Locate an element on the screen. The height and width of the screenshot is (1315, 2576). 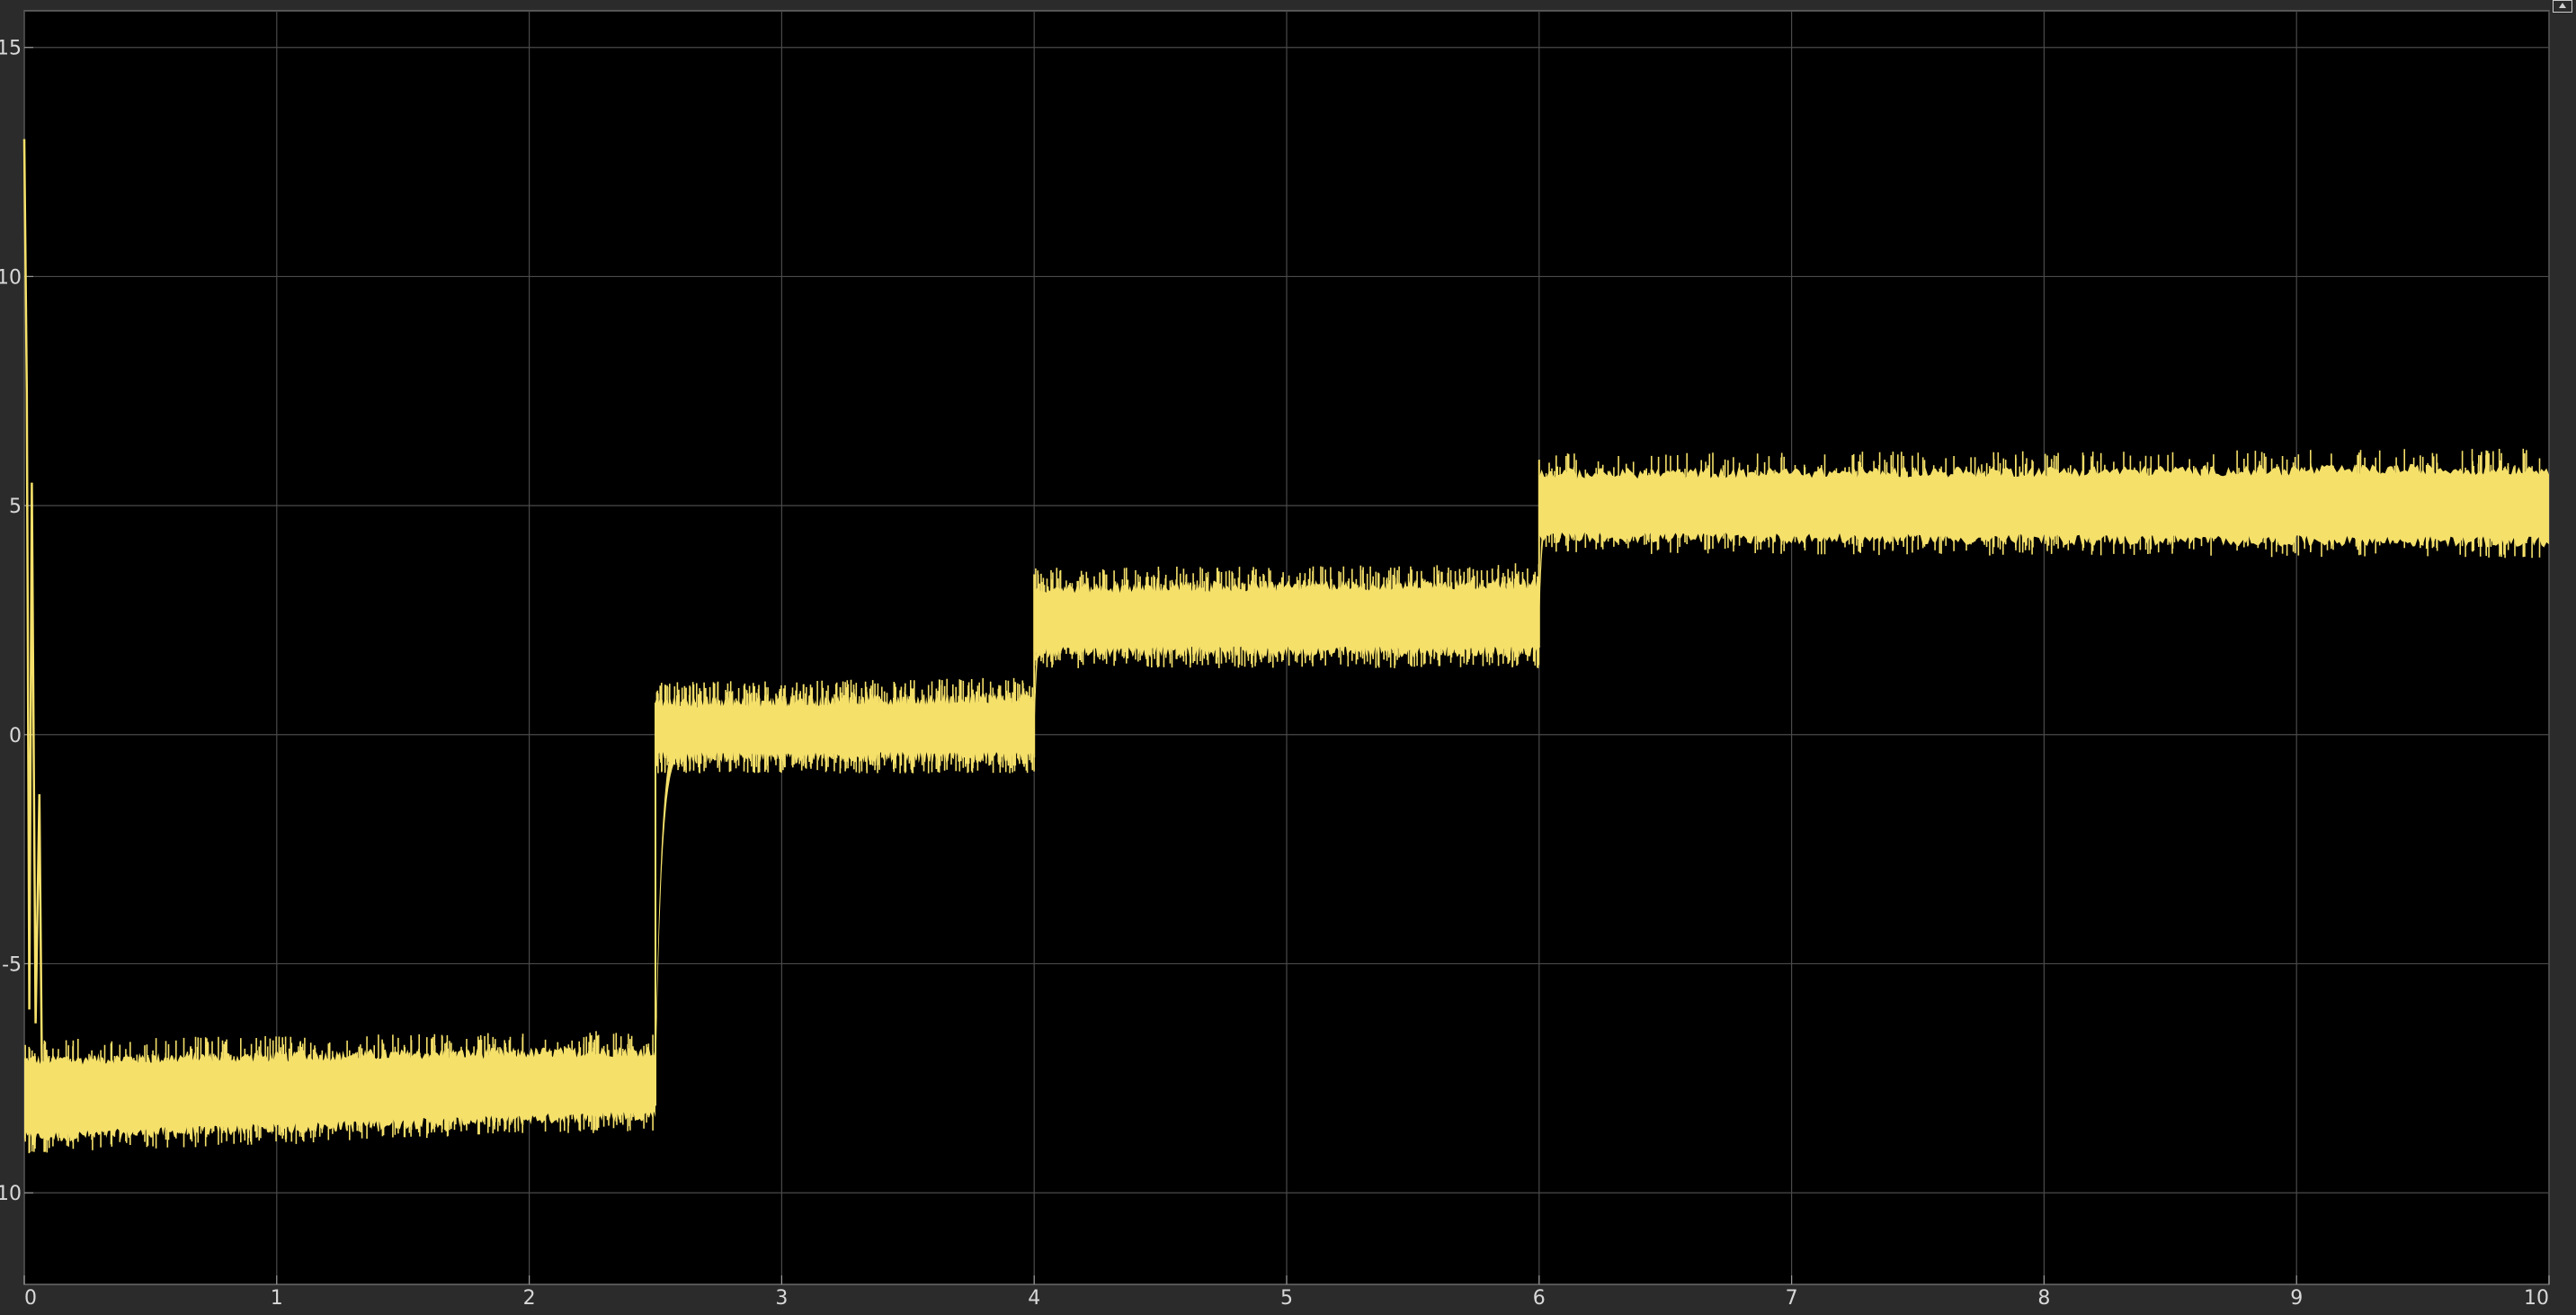
y-tick-label: 10 is located at coordinates (11, 278).